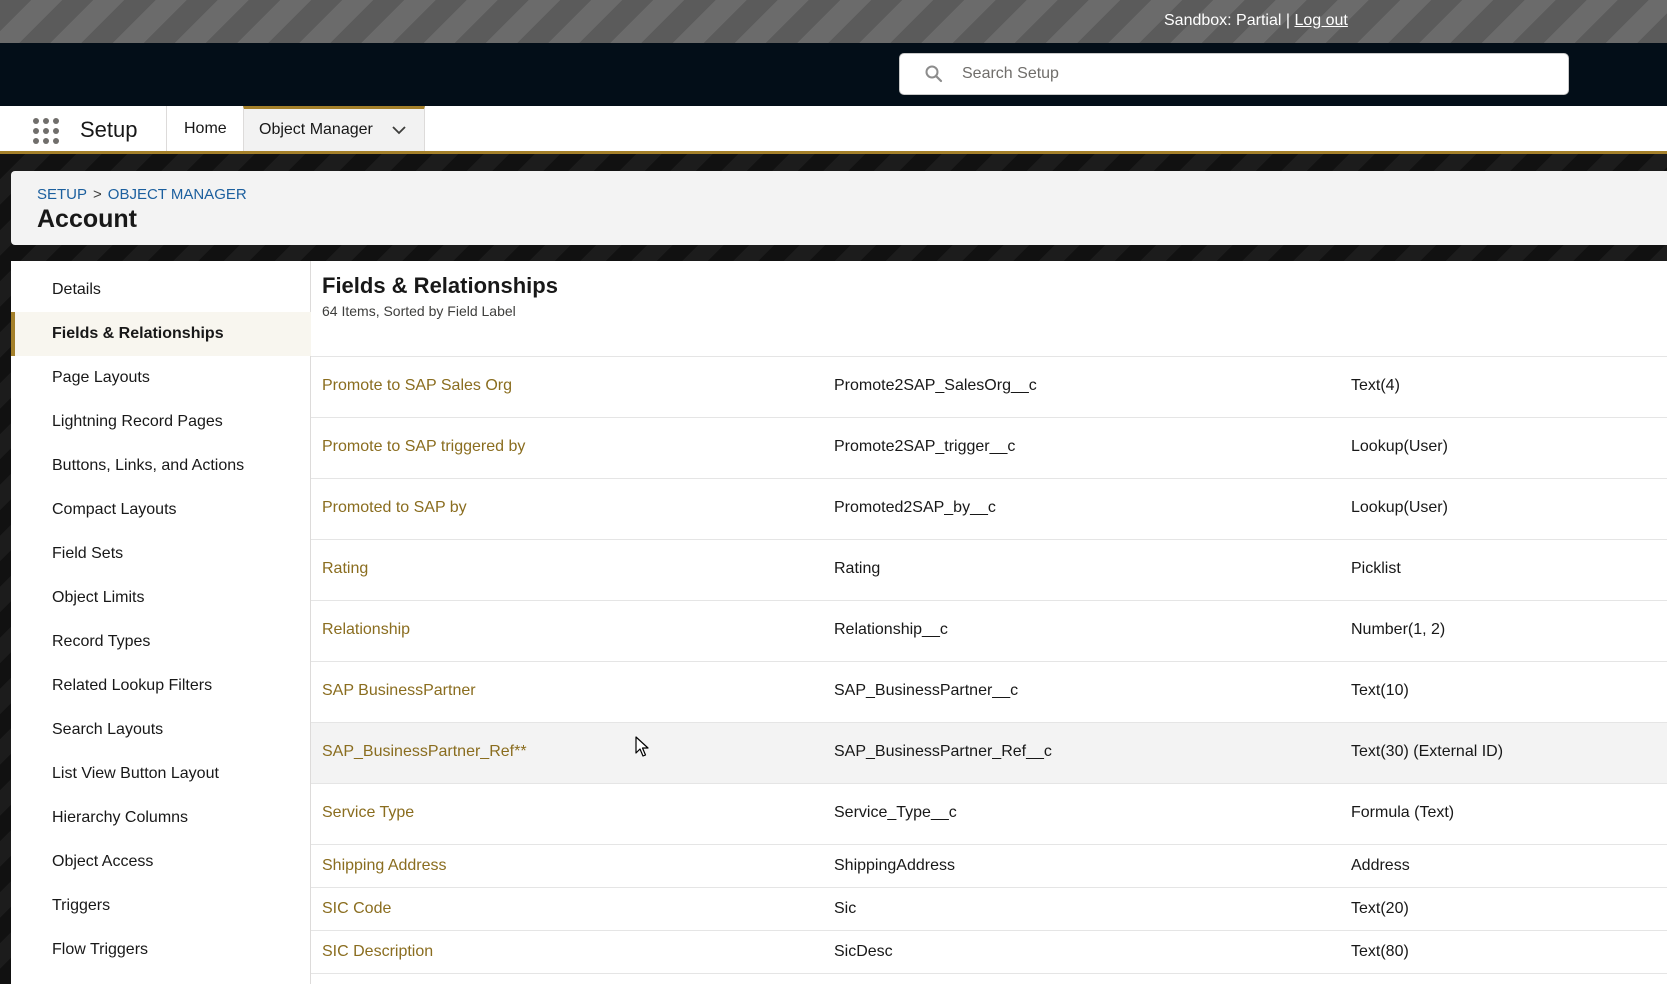 Image resolution: width=1667 pixels, height=984 pixels. Describe the element at coordinates (419, 311) in the screenshot. I see `content-subtitle: 64 Items, Sorted by Field Label` at that location.